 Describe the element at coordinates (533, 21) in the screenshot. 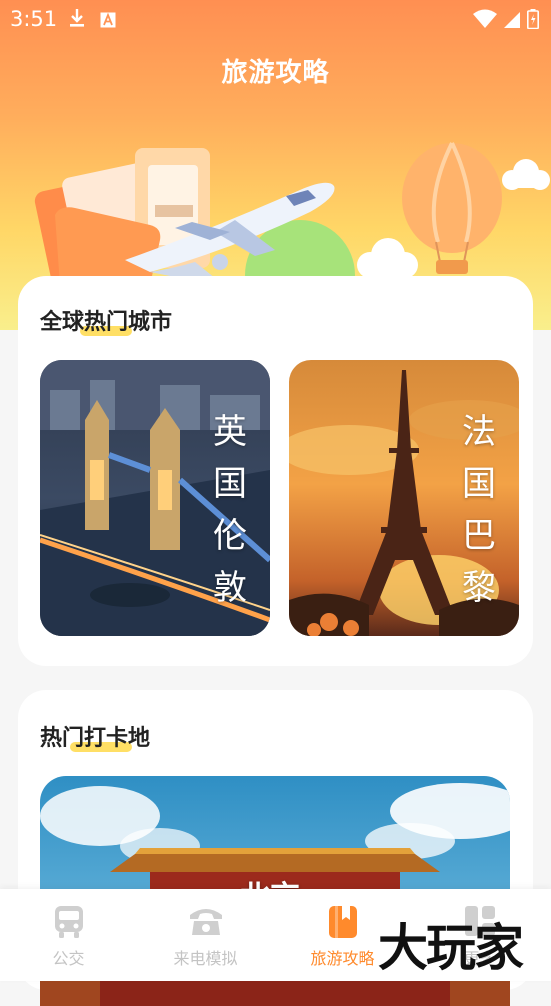

I see `battery-icon` at that location.